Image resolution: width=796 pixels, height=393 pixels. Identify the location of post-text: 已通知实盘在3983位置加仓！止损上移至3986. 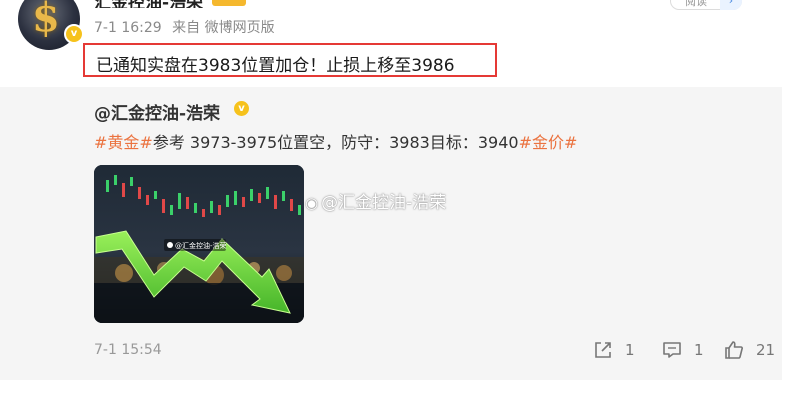
(290, 60).